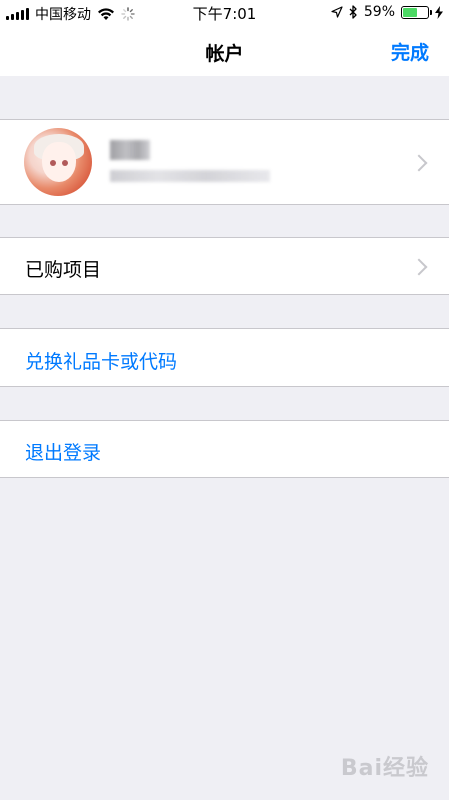 The height and width of the screenshot is (800, 449). What do you see at coordinates (224, 266) in the screenshot?
I see `purchased-items-row: 已购项目` at bounding box center [224, 266].